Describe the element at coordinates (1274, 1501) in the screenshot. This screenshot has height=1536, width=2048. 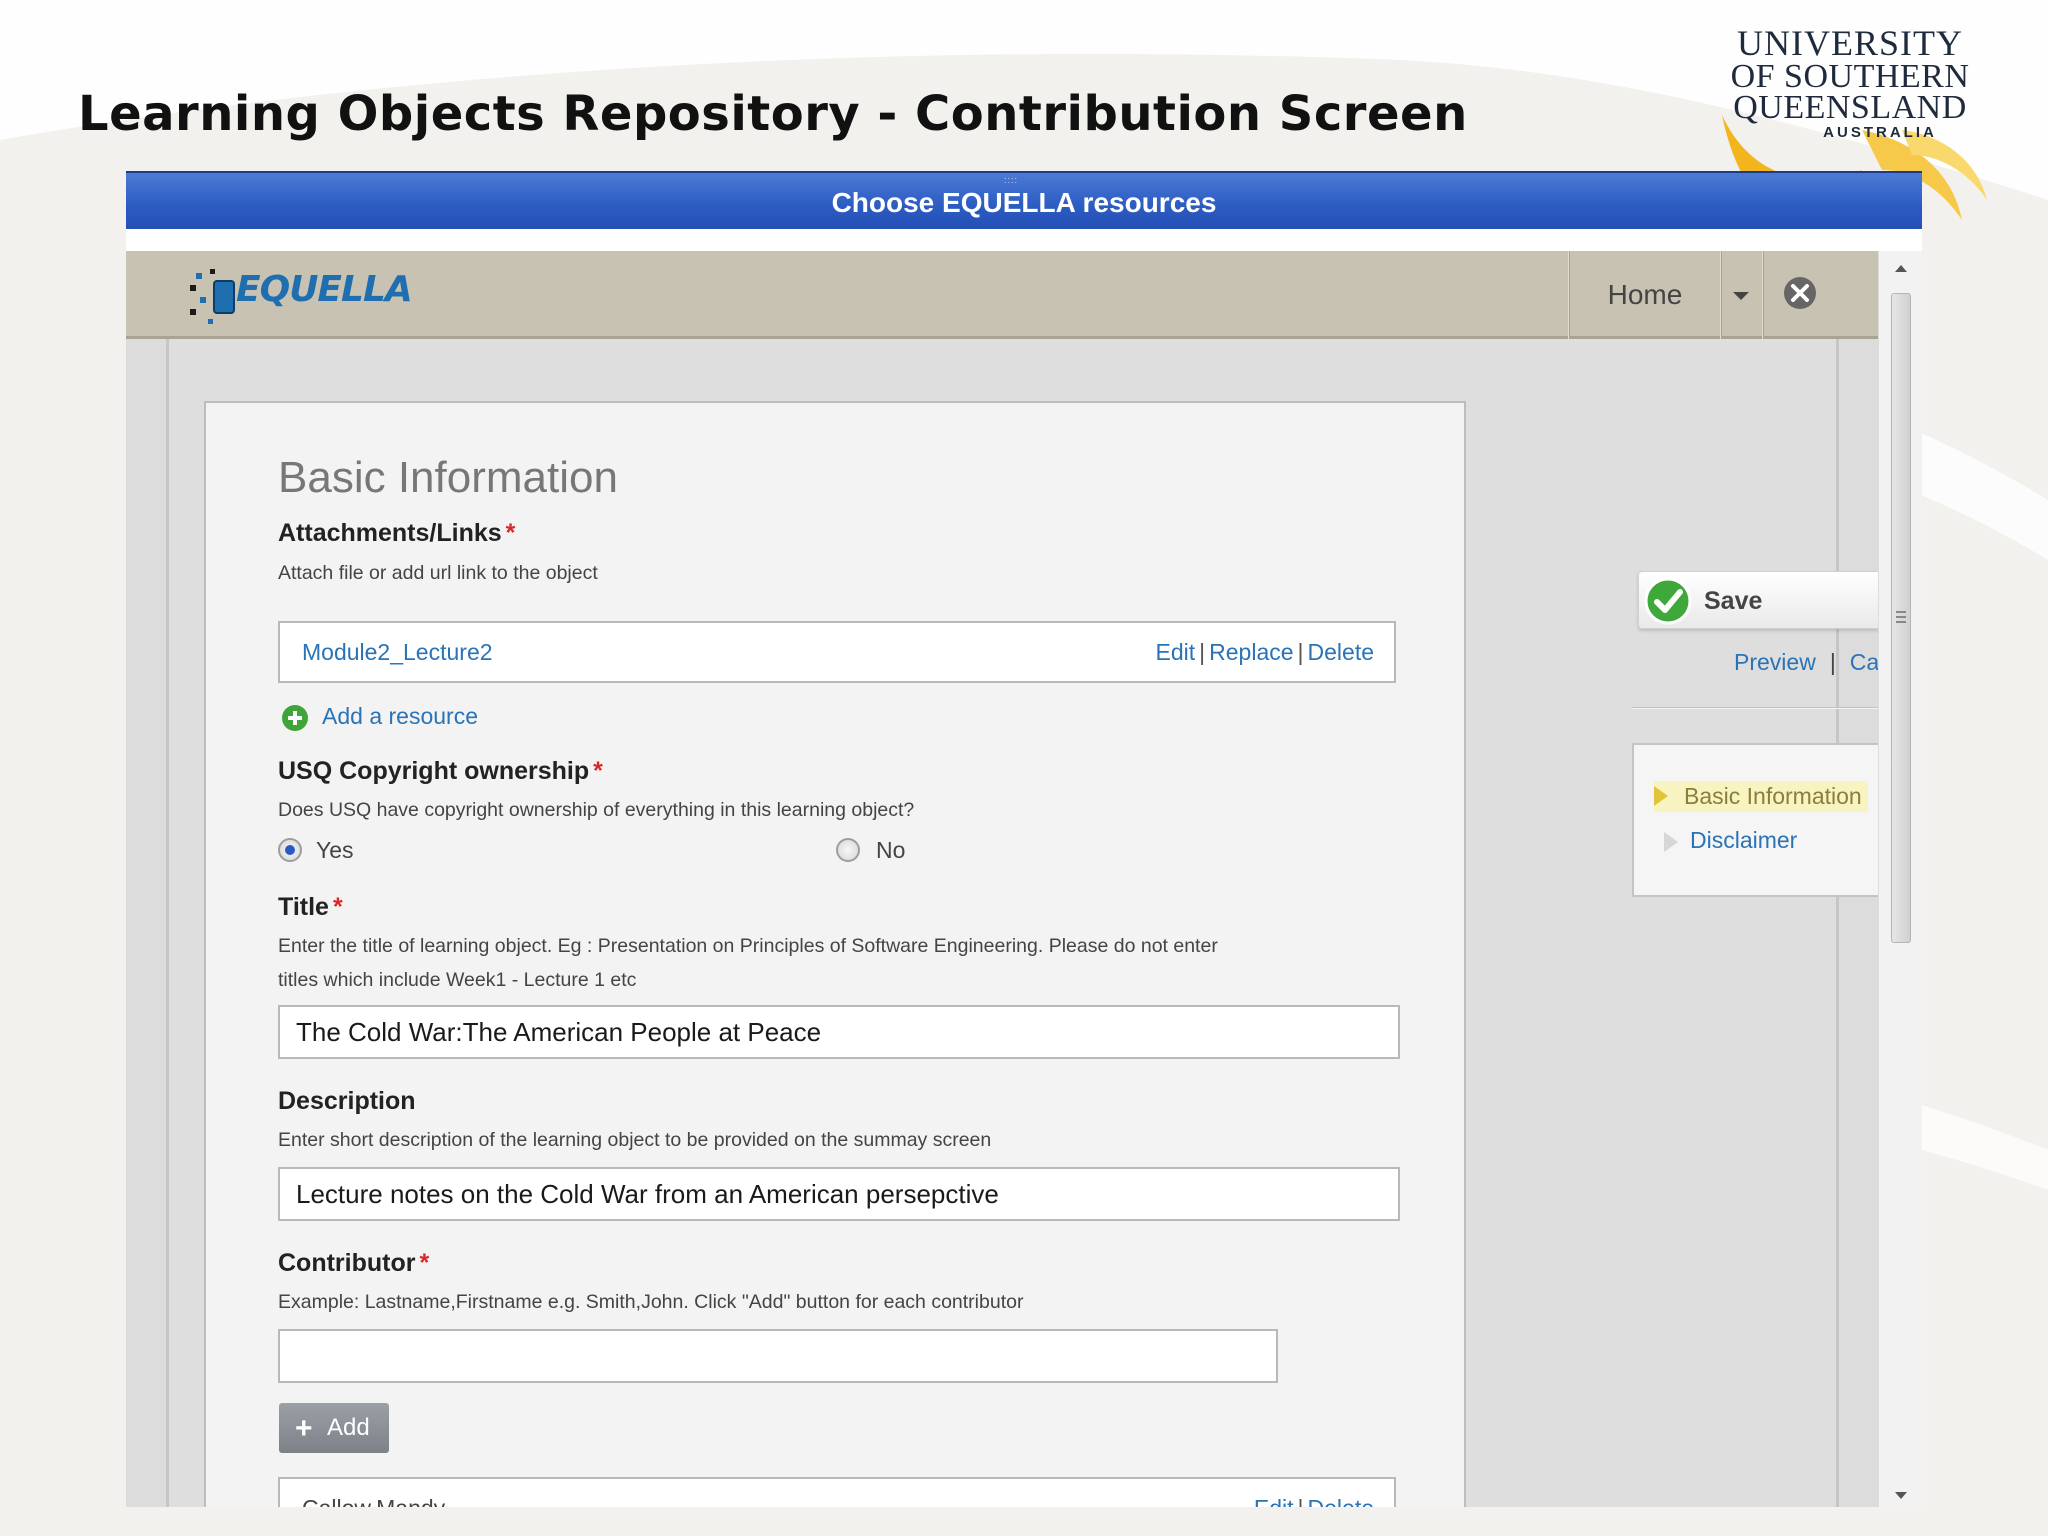
I see `contributor-edit-link: Edit` at that location.